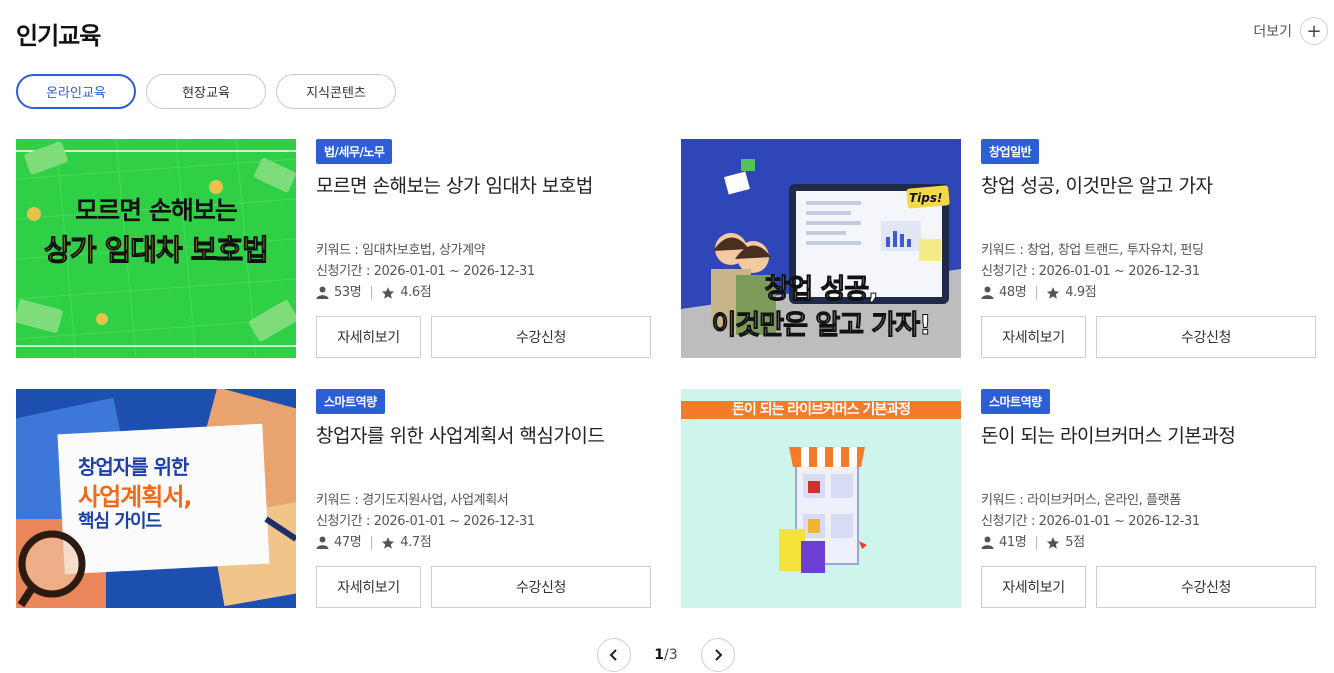  I want to click on rating: 4.7점, so click(416, 542).